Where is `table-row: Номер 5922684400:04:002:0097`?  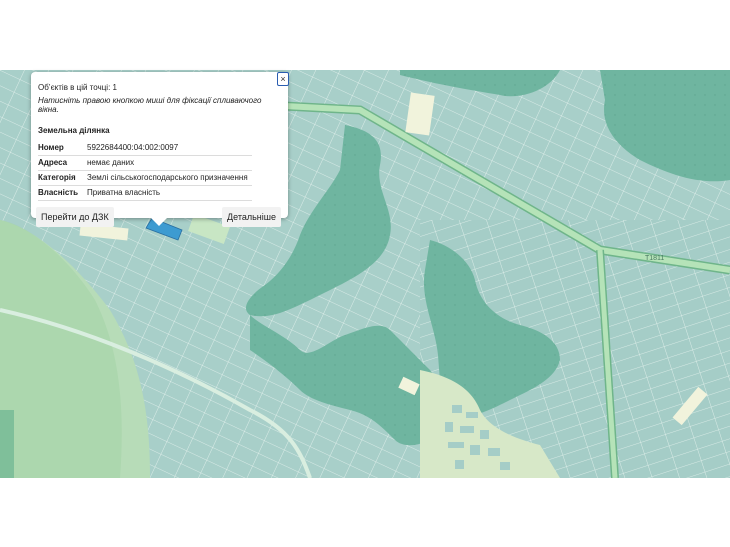 table-row: Номер 5922684400:04:002:0097 is located at coordinates (145, 148).